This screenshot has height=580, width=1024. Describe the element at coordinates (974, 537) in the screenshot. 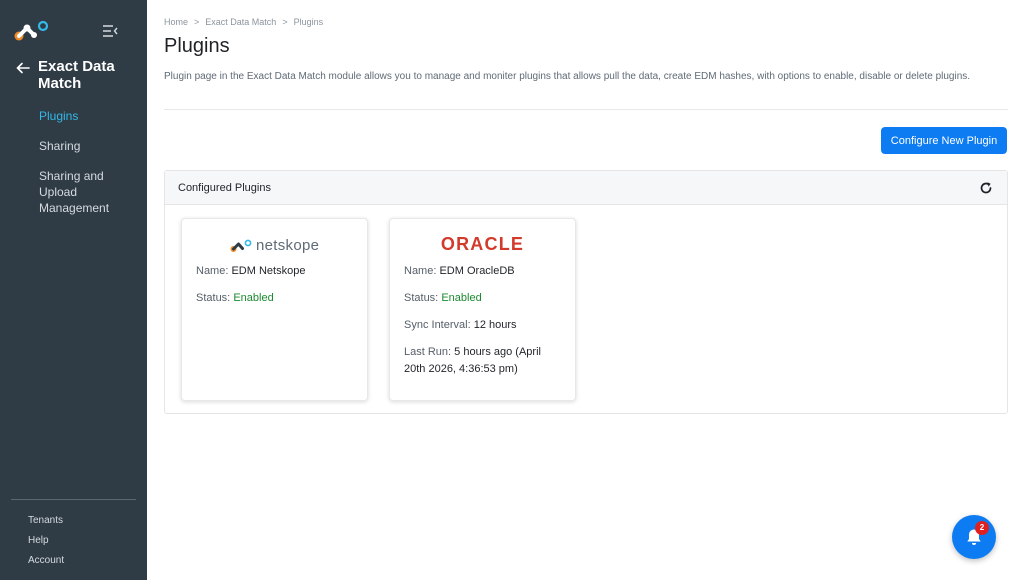

I see `notifications-button: 2` at that location.